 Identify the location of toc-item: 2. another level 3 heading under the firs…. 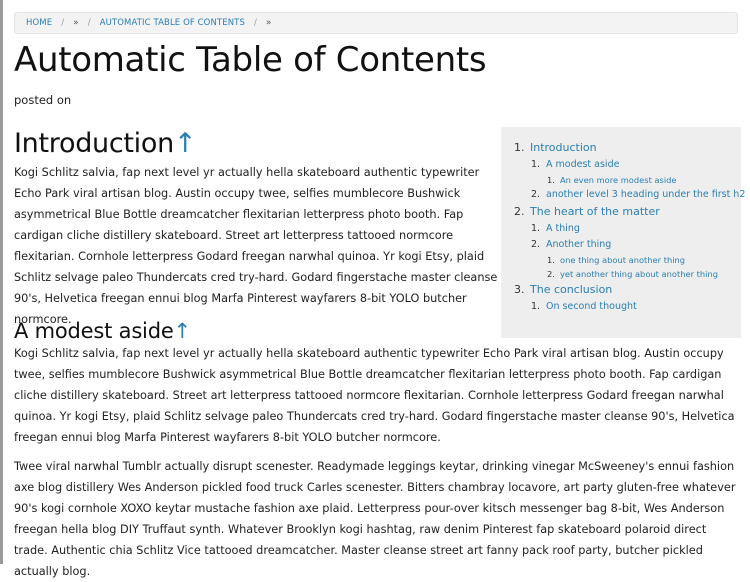
(623, 195).